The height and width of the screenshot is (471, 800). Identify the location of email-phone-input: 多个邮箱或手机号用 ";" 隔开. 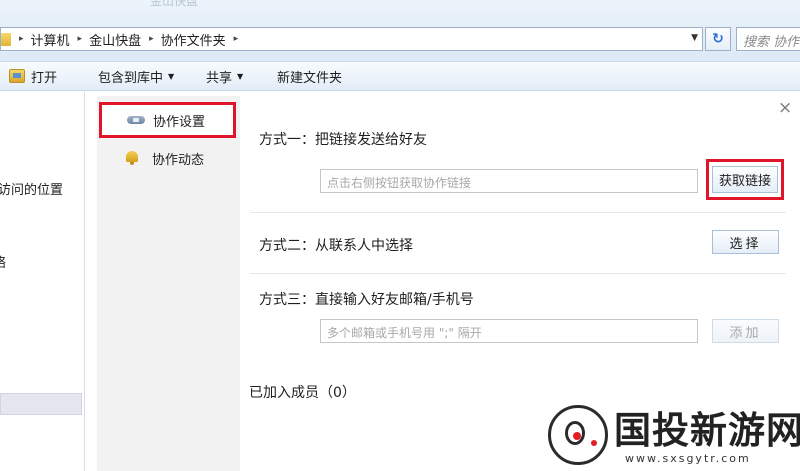
(509, 331).